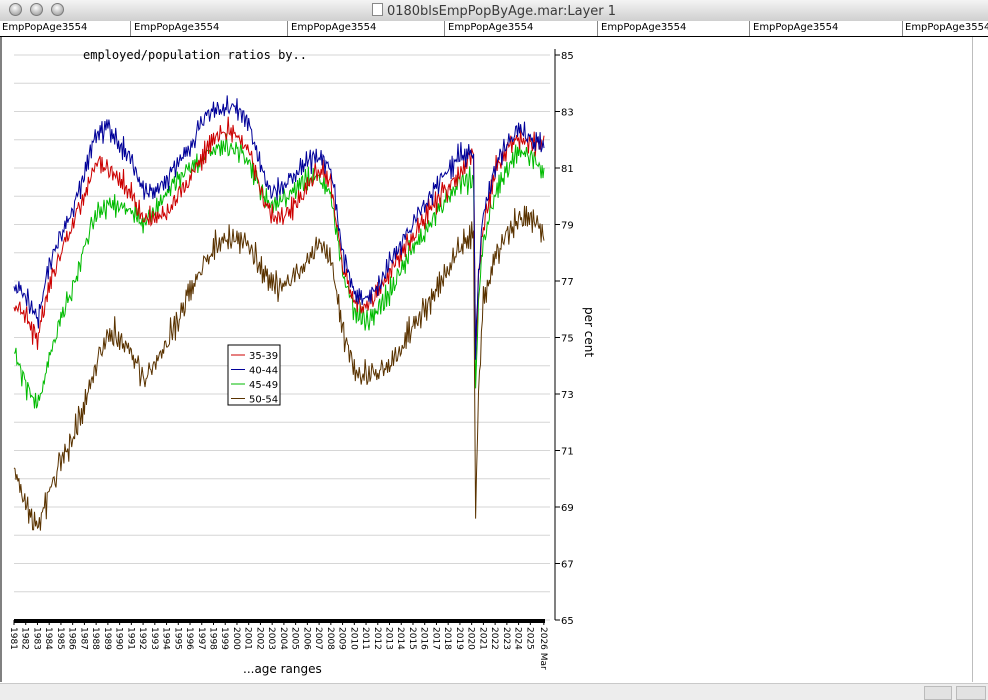 The image size is (988, 700). I want to click on x-tick-label: 2005, so click(295, 638).